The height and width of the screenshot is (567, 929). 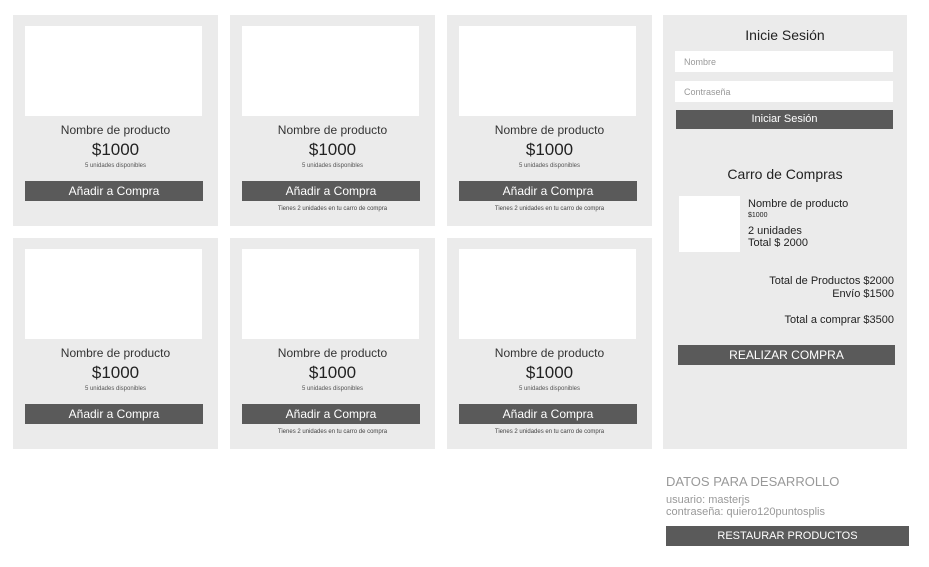 What do you see at coordinates (839, 320) in the screenshot?
I see `grand-total: Total a comprar $3500` at bounding box center [839, 320].